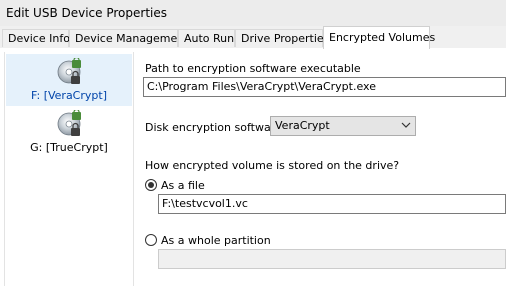 This screenshot has width=506, height=286. Describe the element at coordinates (302, 125) in the screenshot. I see `software-select-value: VeraCrypt` at that location.